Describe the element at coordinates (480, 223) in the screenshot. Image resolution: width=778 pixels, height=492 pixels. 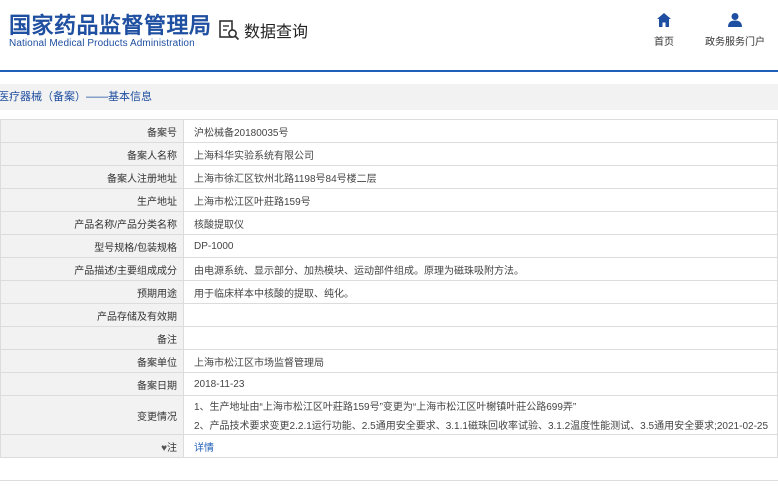
I see `row-value: 核酸提取仪` at that location.